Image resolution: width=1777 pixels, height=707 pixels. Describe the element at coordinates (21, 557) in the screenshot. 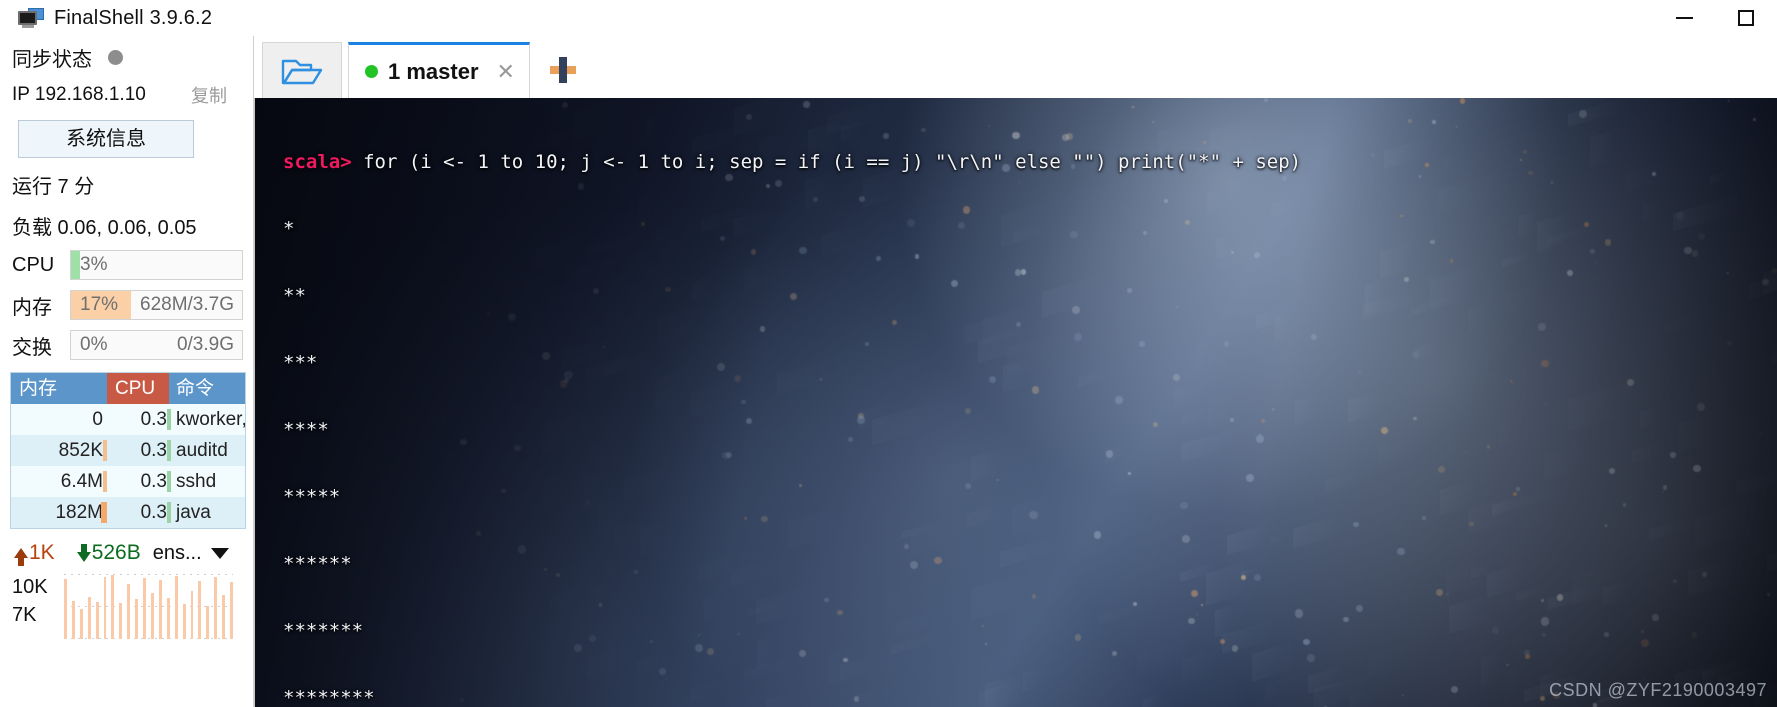

I see `arrow-up-icon` at that location.